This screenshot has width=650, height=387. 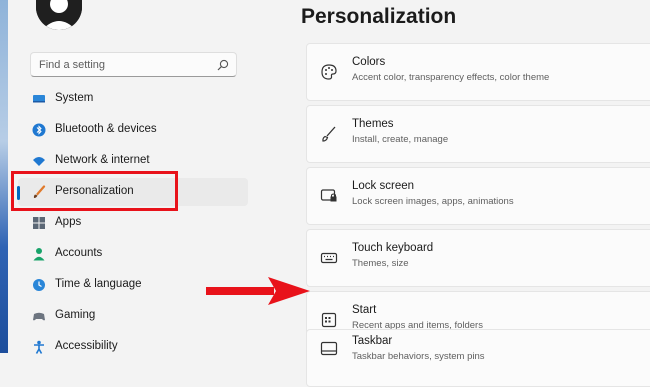 I want to click on sidebar-item-label: Accounts, so click(x=79, y=253).